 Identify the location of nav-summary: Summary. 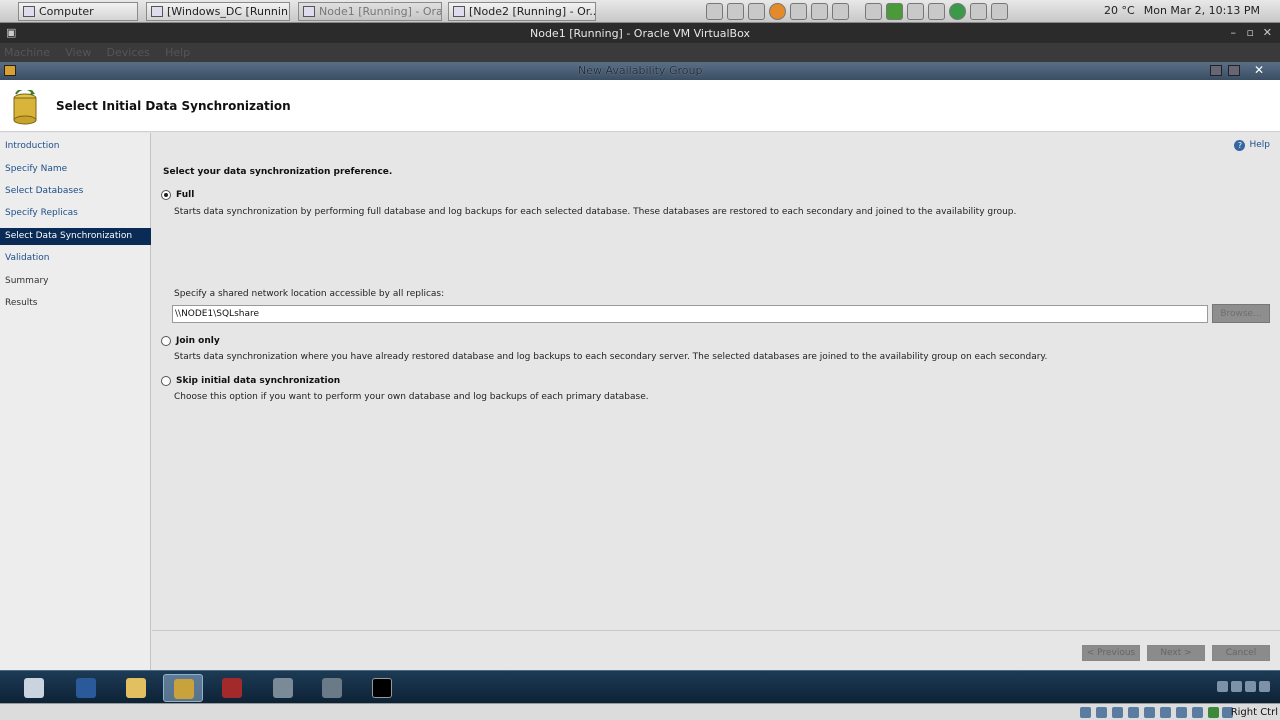
(27, 281).